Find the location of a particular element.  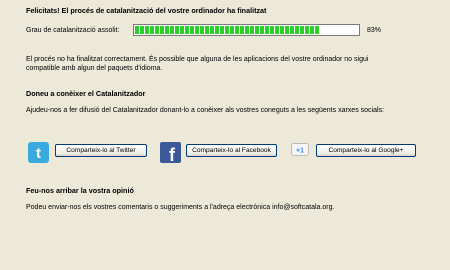

share-twitter-button: Comparteix-lo al Twitter is located at coordinates (101, 150).